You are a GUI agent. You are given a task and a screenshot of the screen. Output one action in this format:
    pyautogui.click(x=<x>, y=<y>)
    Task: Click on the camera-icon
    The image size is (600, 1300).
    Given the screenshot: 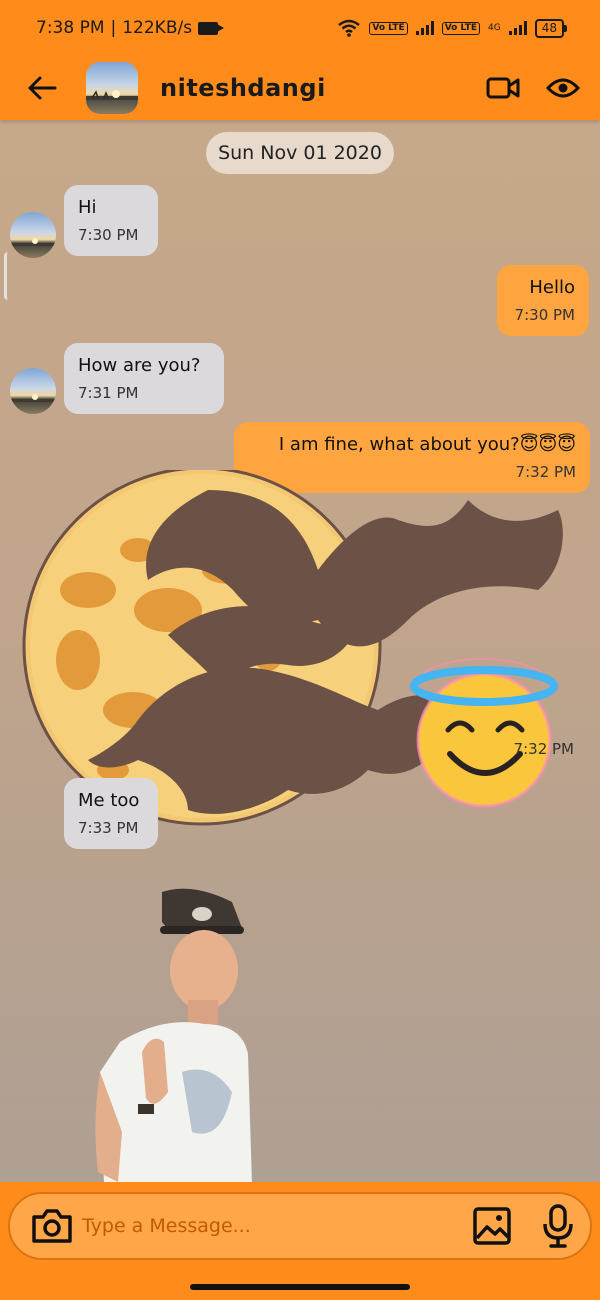 What is the action you would take?
    pyautogui.click(x=52, y=1226)
    